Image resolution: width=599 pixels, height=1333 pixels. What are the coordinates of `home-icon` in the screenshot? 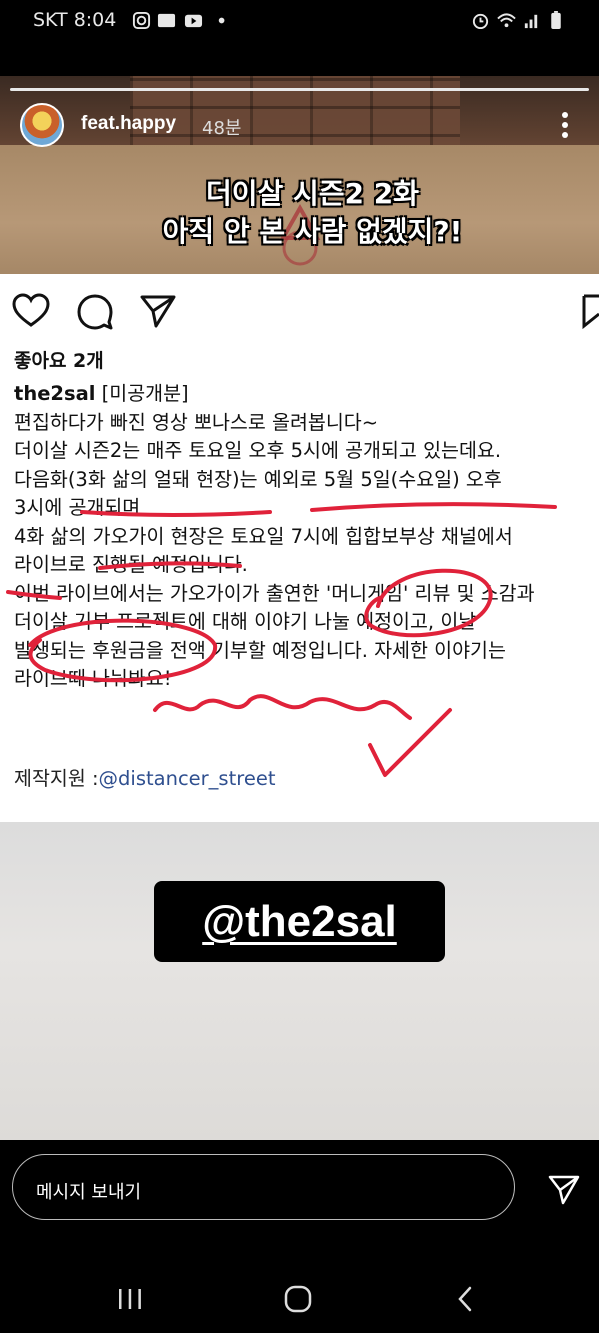 It's located at (298, 1299).